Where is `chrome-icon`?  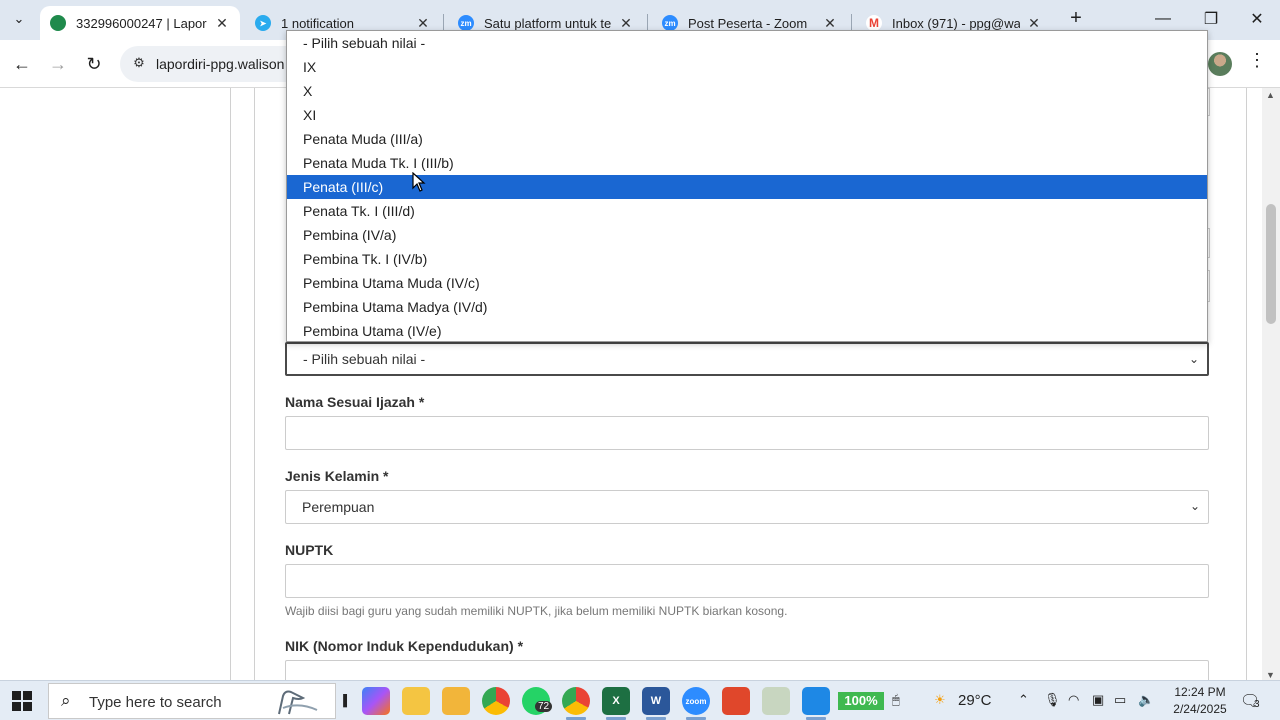 chrome-icon is located at coordinates (496, 701).